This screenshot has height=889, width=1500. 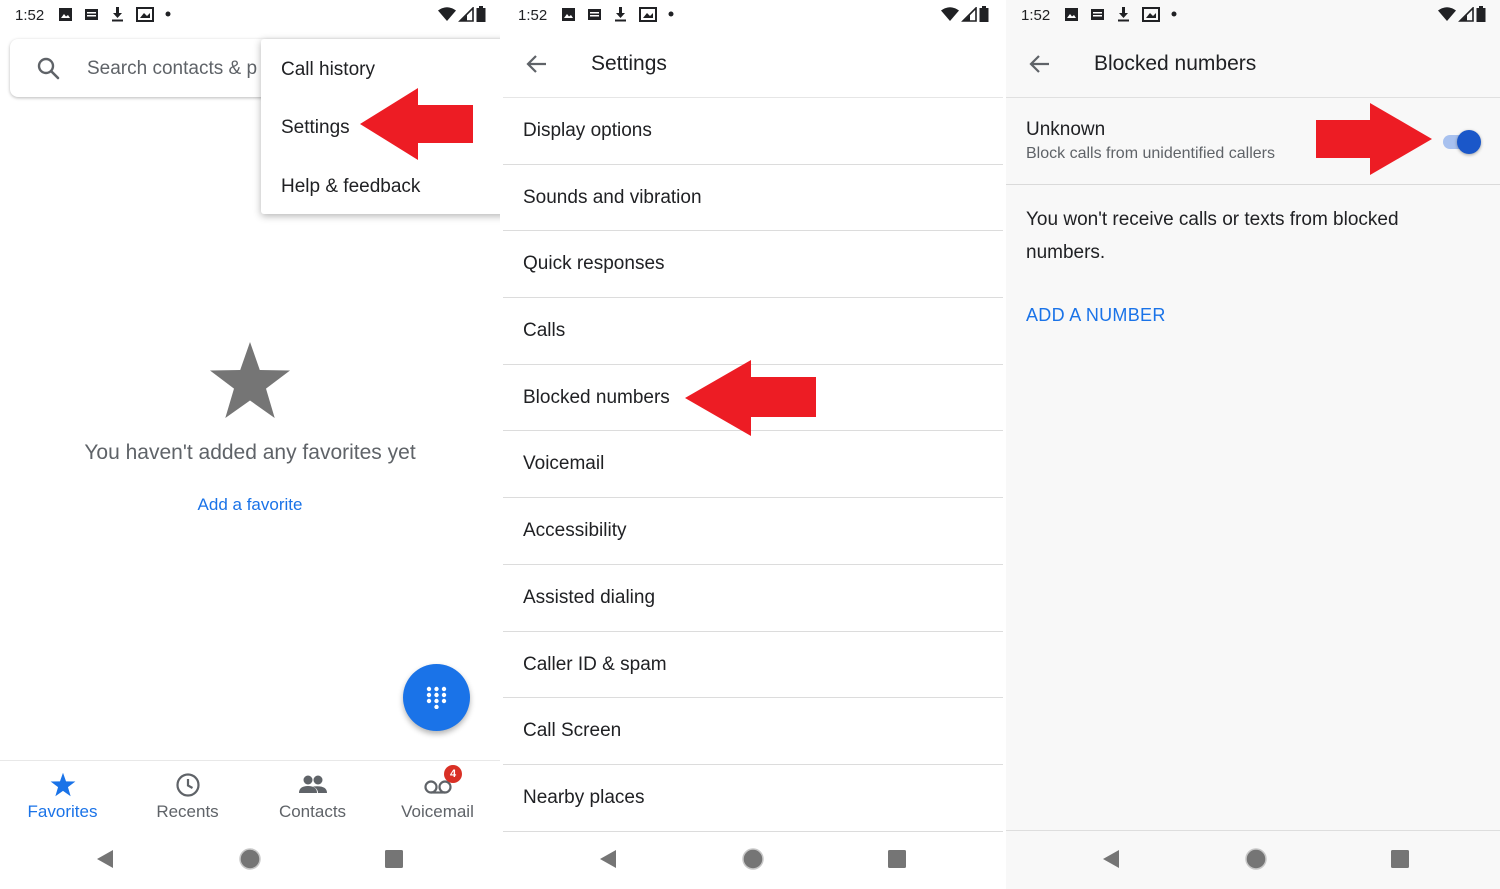 I want to click on bottom-navigation: Favorites Recents Contacts 4 Voicemail, so click(x=250, y=794).